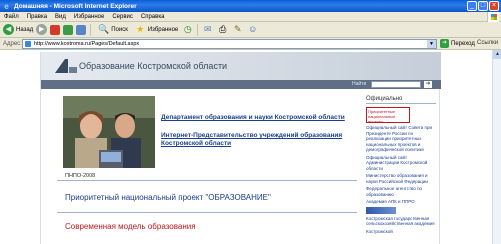  I want to click on site-header: Образование Костромской области, so click(241, 66).